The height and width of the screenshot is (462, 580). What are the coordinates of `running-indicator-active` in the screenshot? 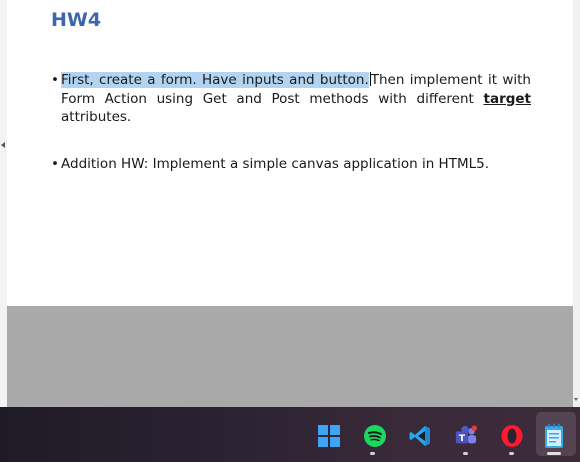 It's located at (554, 453).